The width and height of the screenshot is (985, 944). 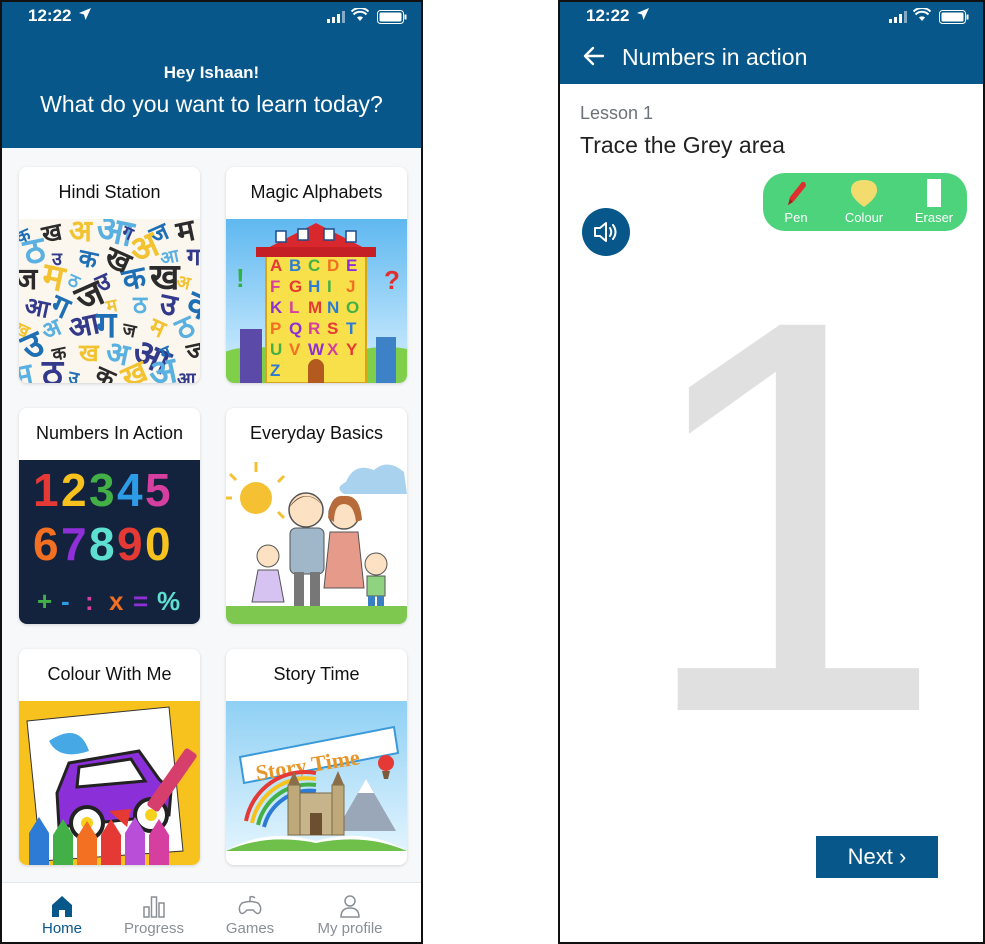 What do you see at coordinates (333, 265) in the screenshot?
I see `alphabet-letter: D` at bounding box center [333, 265].